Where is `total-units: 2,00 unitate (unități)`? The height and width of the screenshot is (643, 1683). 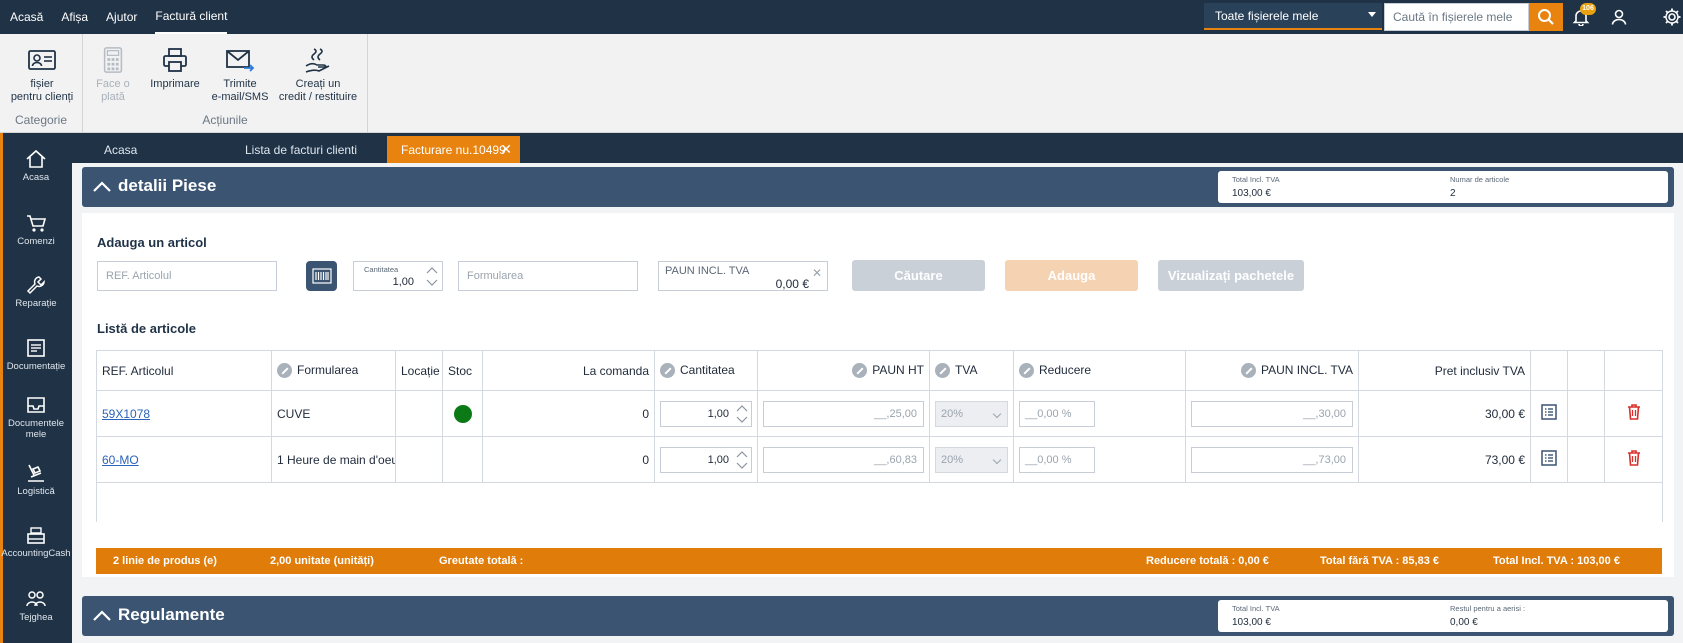 total-units: 2,00 unitate (unități) is located at coordinates (322, 561).